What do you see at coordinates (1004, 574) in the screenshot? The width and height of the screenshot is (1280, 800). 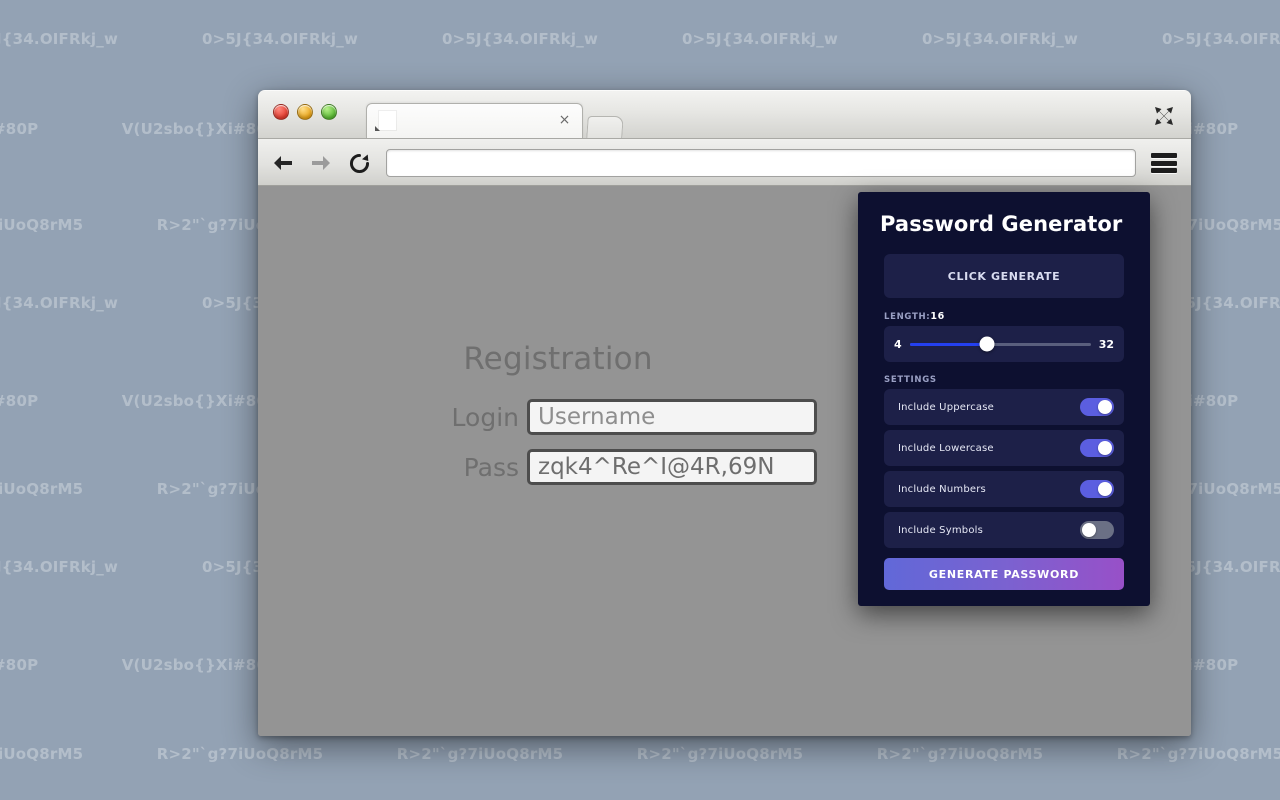 I see `generate-password-button: GENERATE PASSWORD` at bounding box center [1004, 574].